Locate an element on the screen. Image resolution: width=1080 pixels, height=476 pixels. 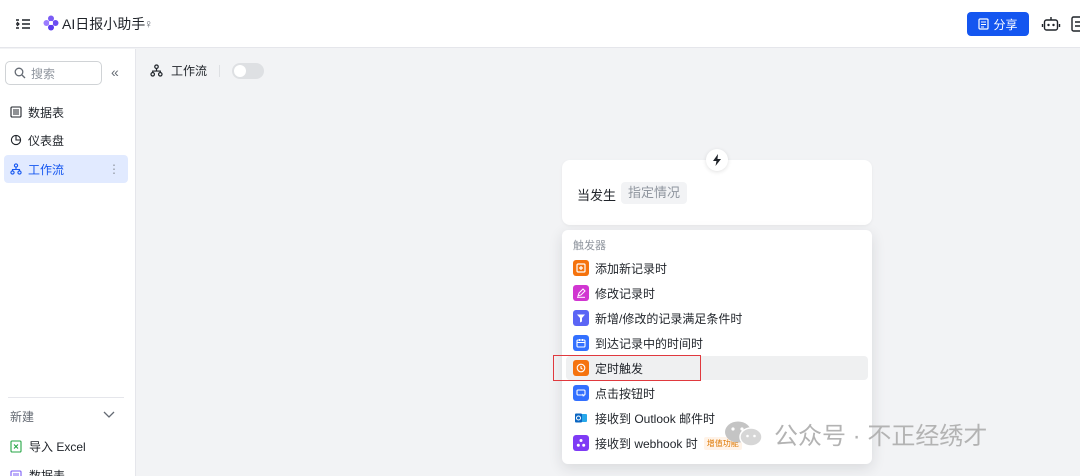
top-bar: AI日报小助手 ♀ 分享 is located at coordinates (540, 24).